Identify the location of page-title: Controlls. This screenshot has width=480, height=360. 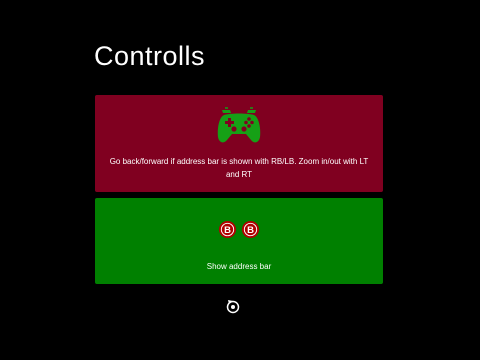
(150, 56).